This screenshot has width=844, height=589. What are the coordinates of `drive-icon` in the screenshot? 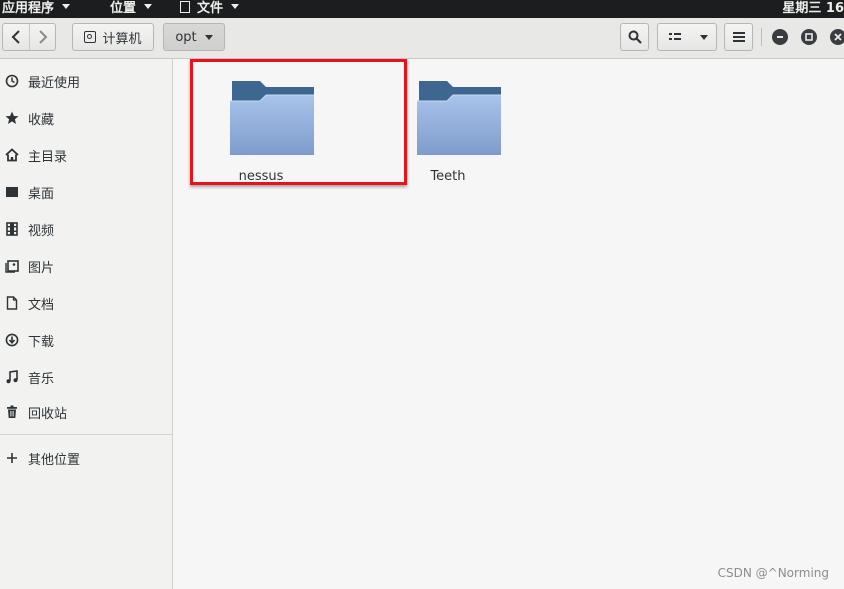 It's located at (90, 37).